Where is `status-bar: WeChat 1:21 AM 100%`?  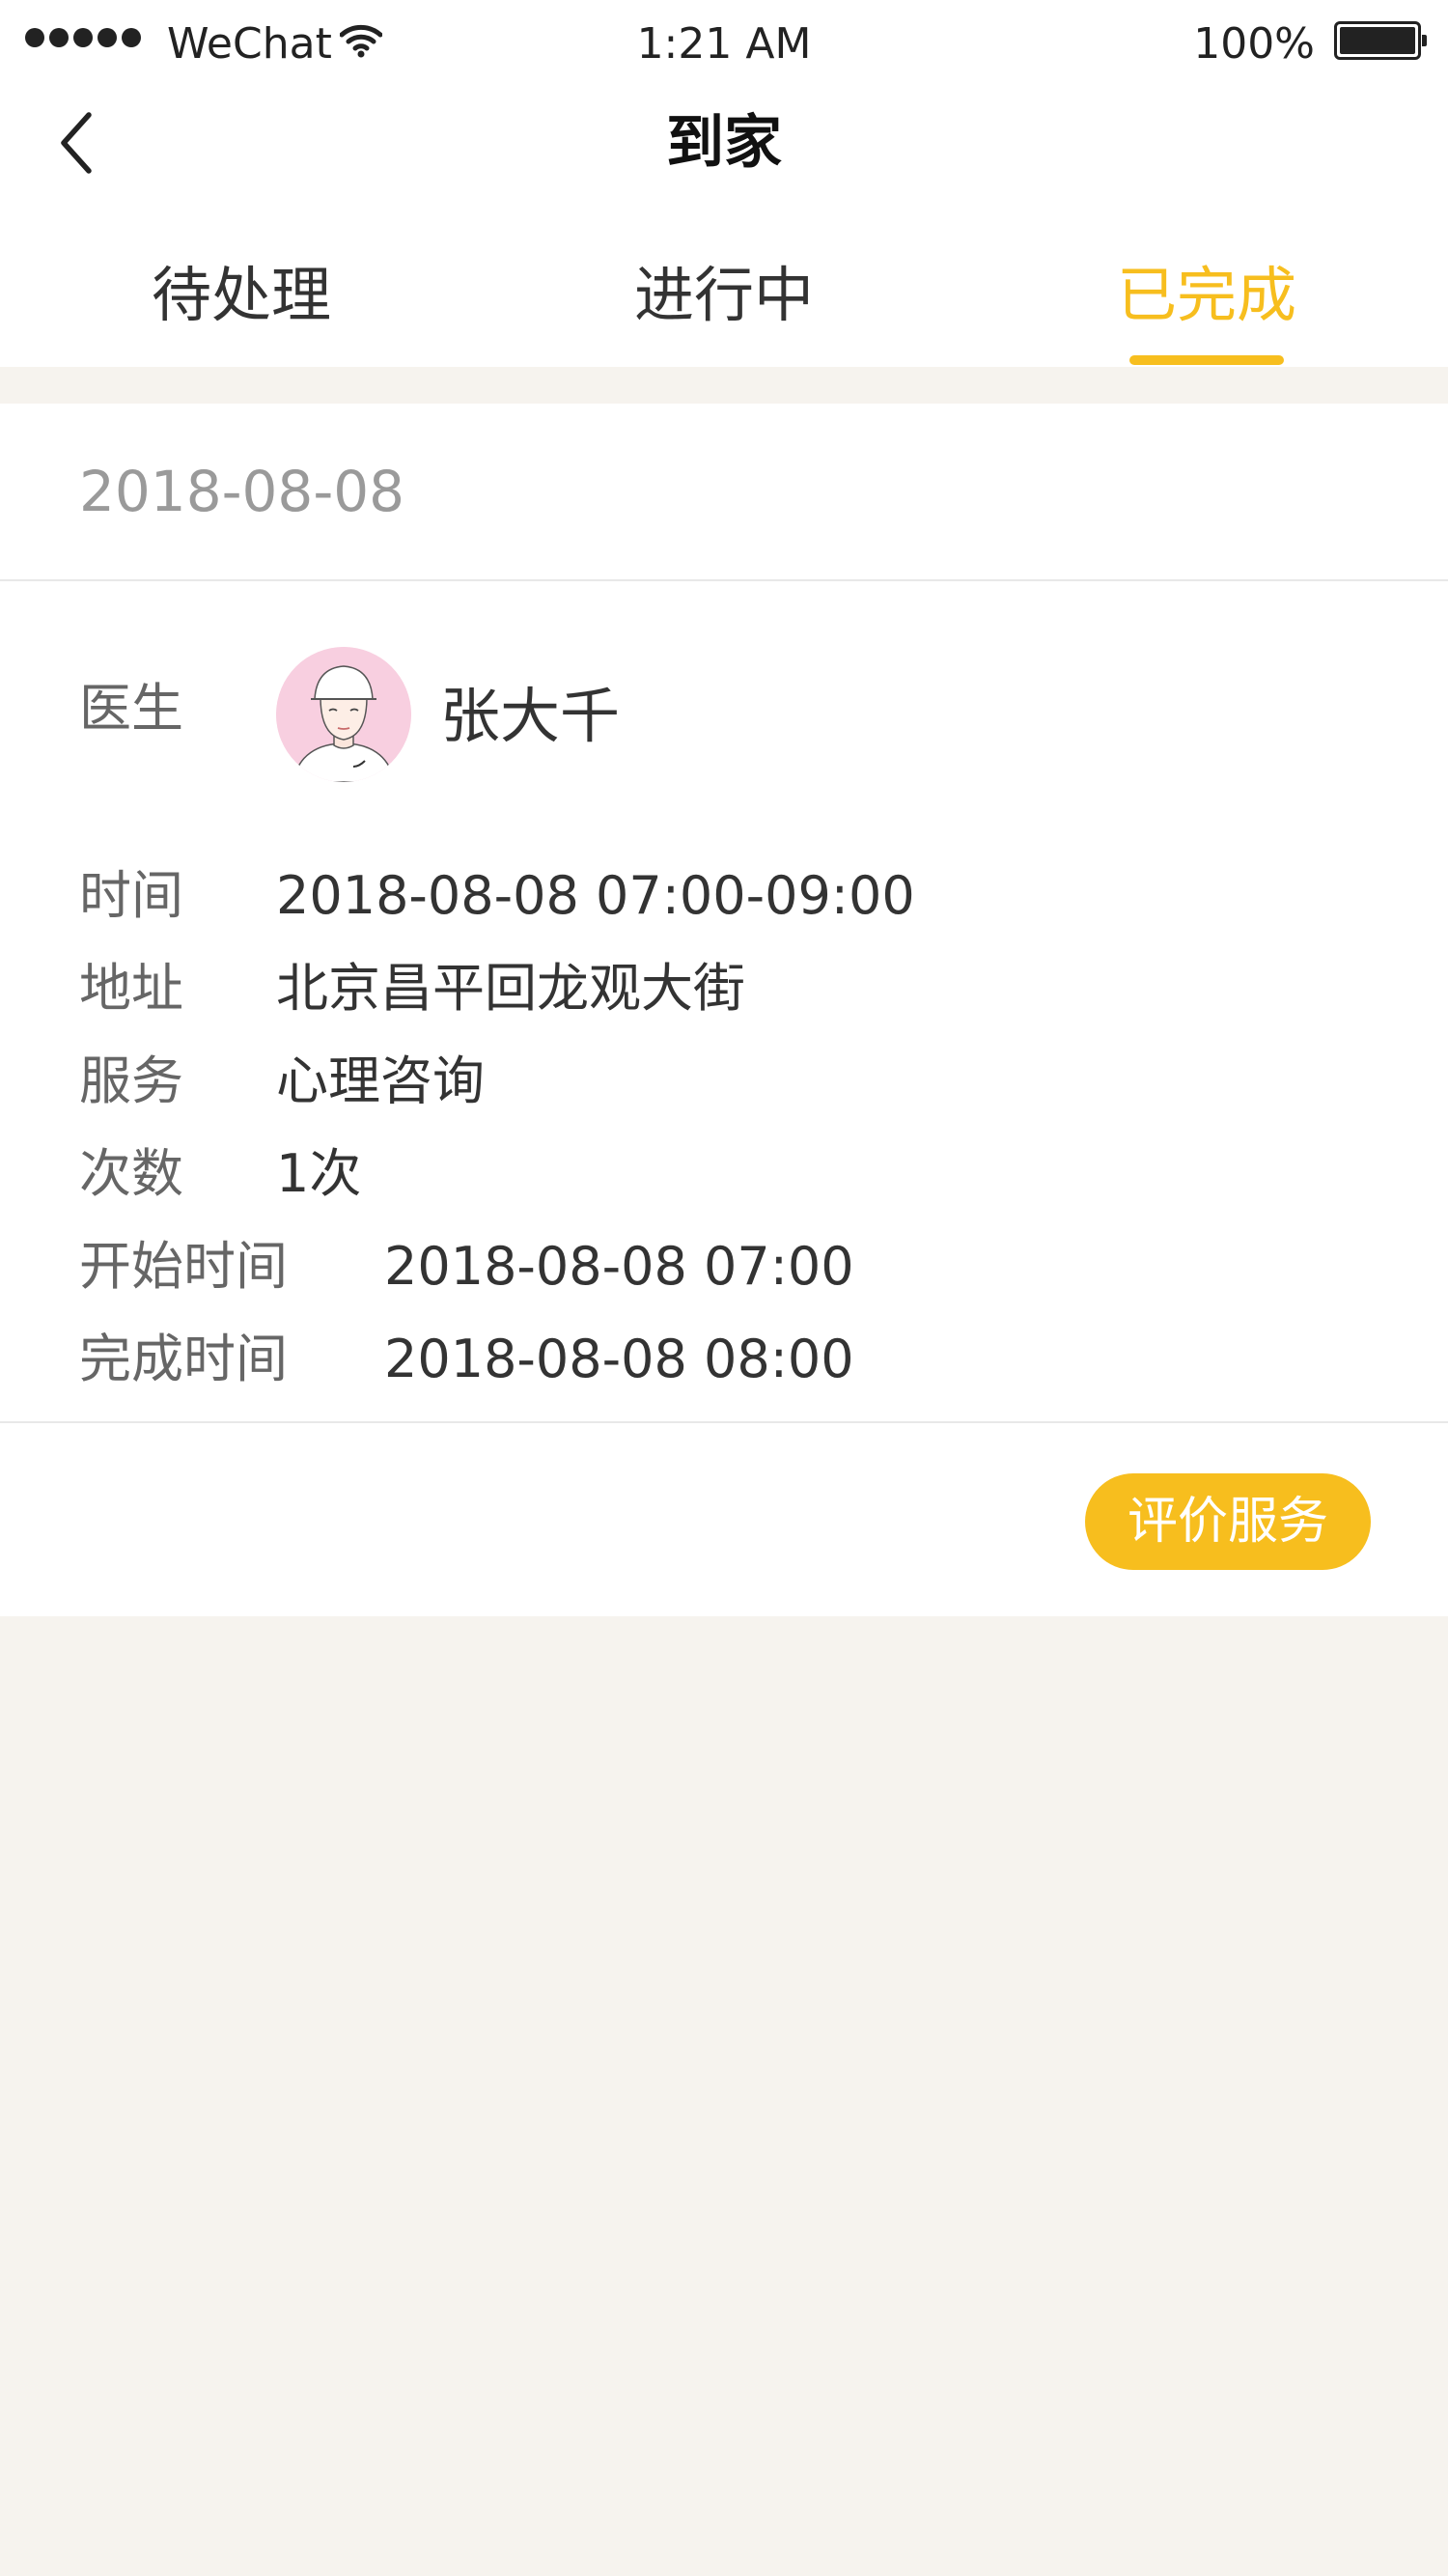
status-bar: WeChat 1:21 AM 100% is located at coordinates (724, 43).